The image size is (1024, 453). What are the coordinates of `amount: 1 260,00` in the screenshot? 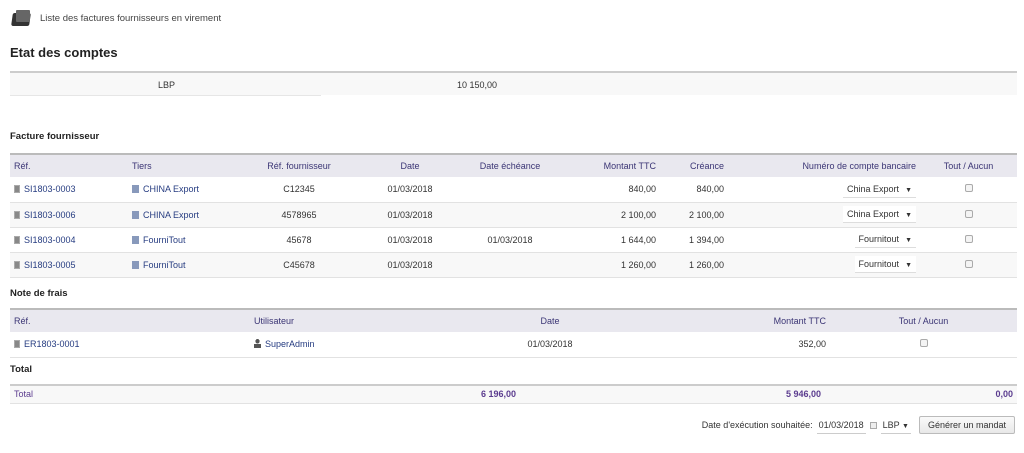 It's located at (605, 265).